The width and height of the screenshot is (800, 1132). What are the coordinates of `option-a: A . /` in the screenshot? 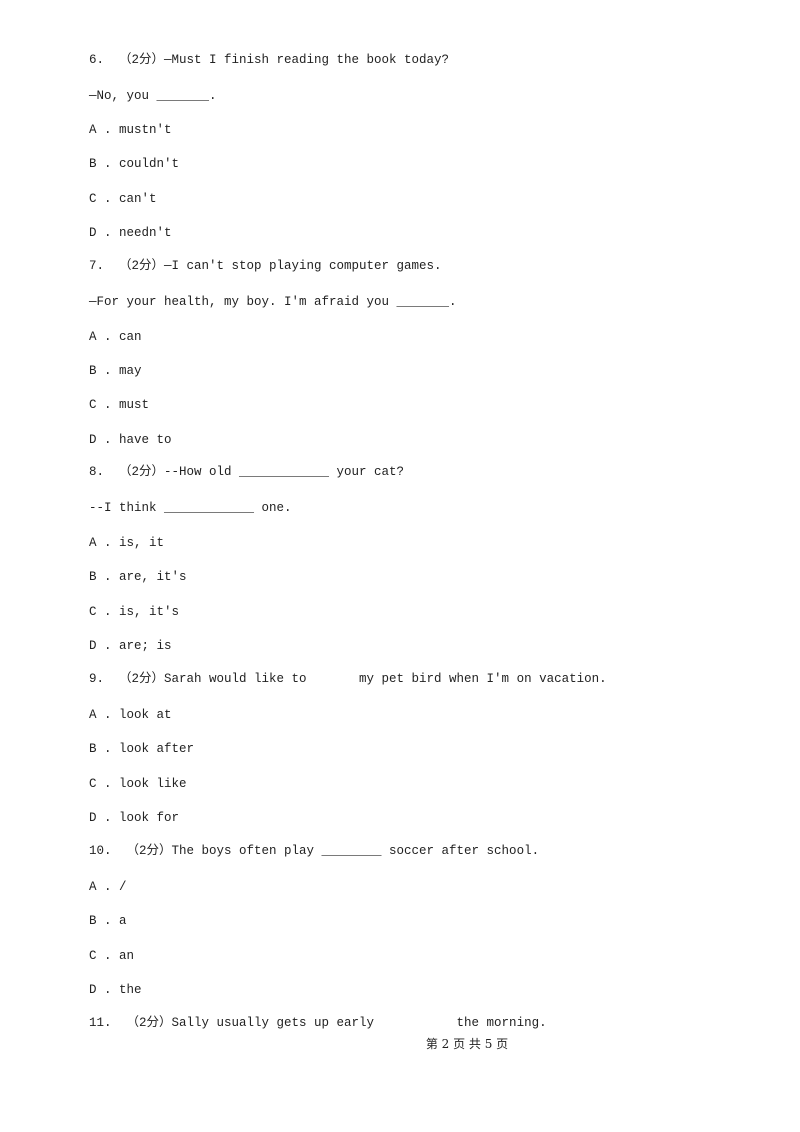 It's located at (108, 887).